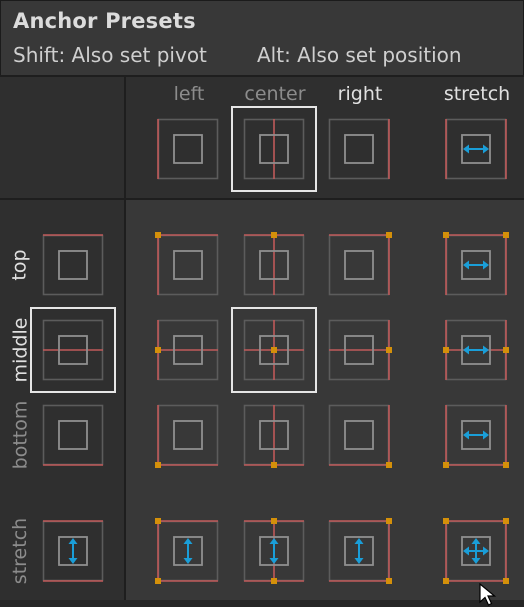 The image size is (524, 607). What do you see at coordinates (274, 149) in the screenshot?
I see `selected-column-outline` at bounding box center [274, 149].